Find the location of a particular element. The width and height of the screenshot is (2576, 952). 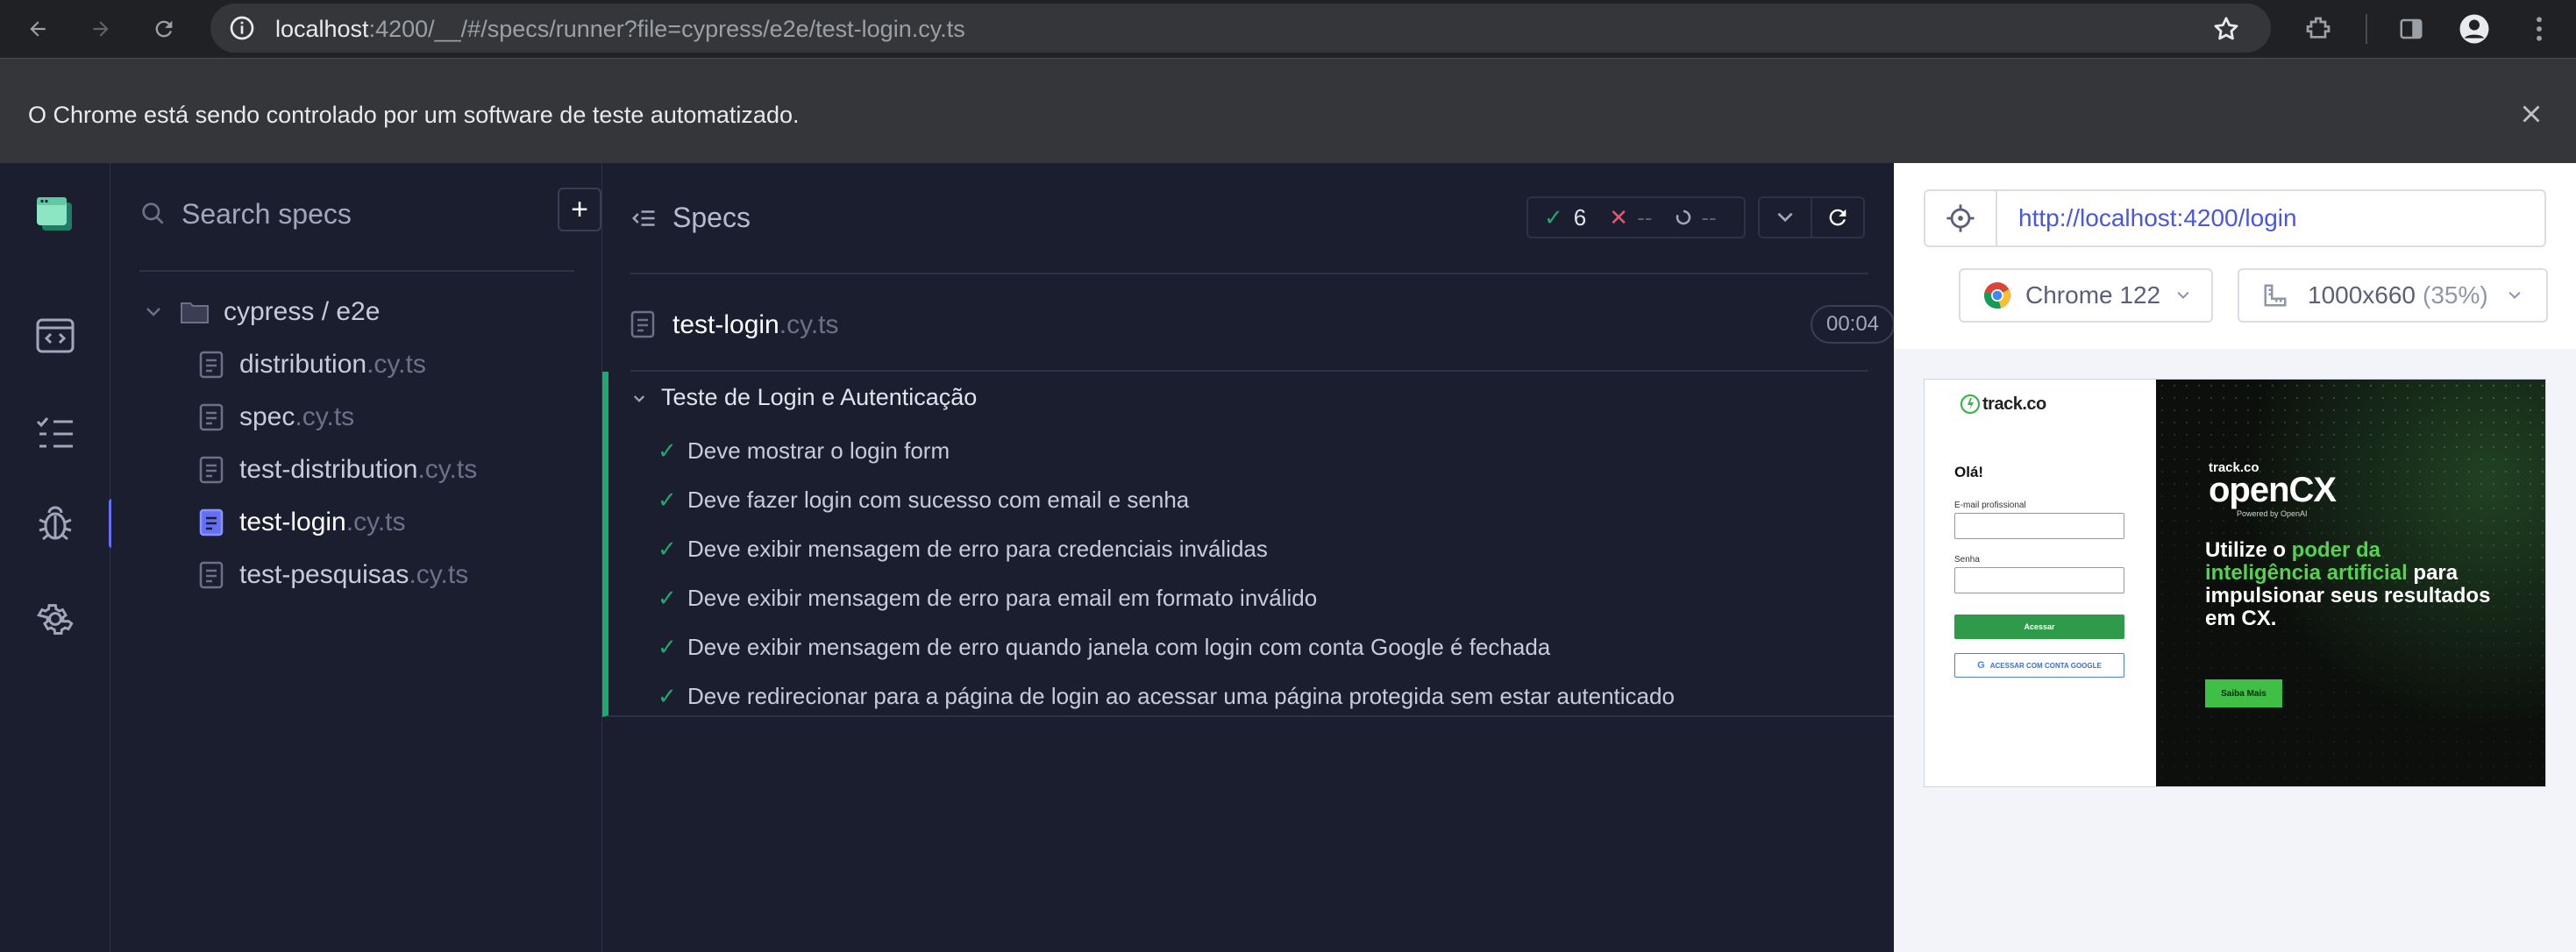

spec-title: test-login.cy.ts is located at coordinates (755, 325).